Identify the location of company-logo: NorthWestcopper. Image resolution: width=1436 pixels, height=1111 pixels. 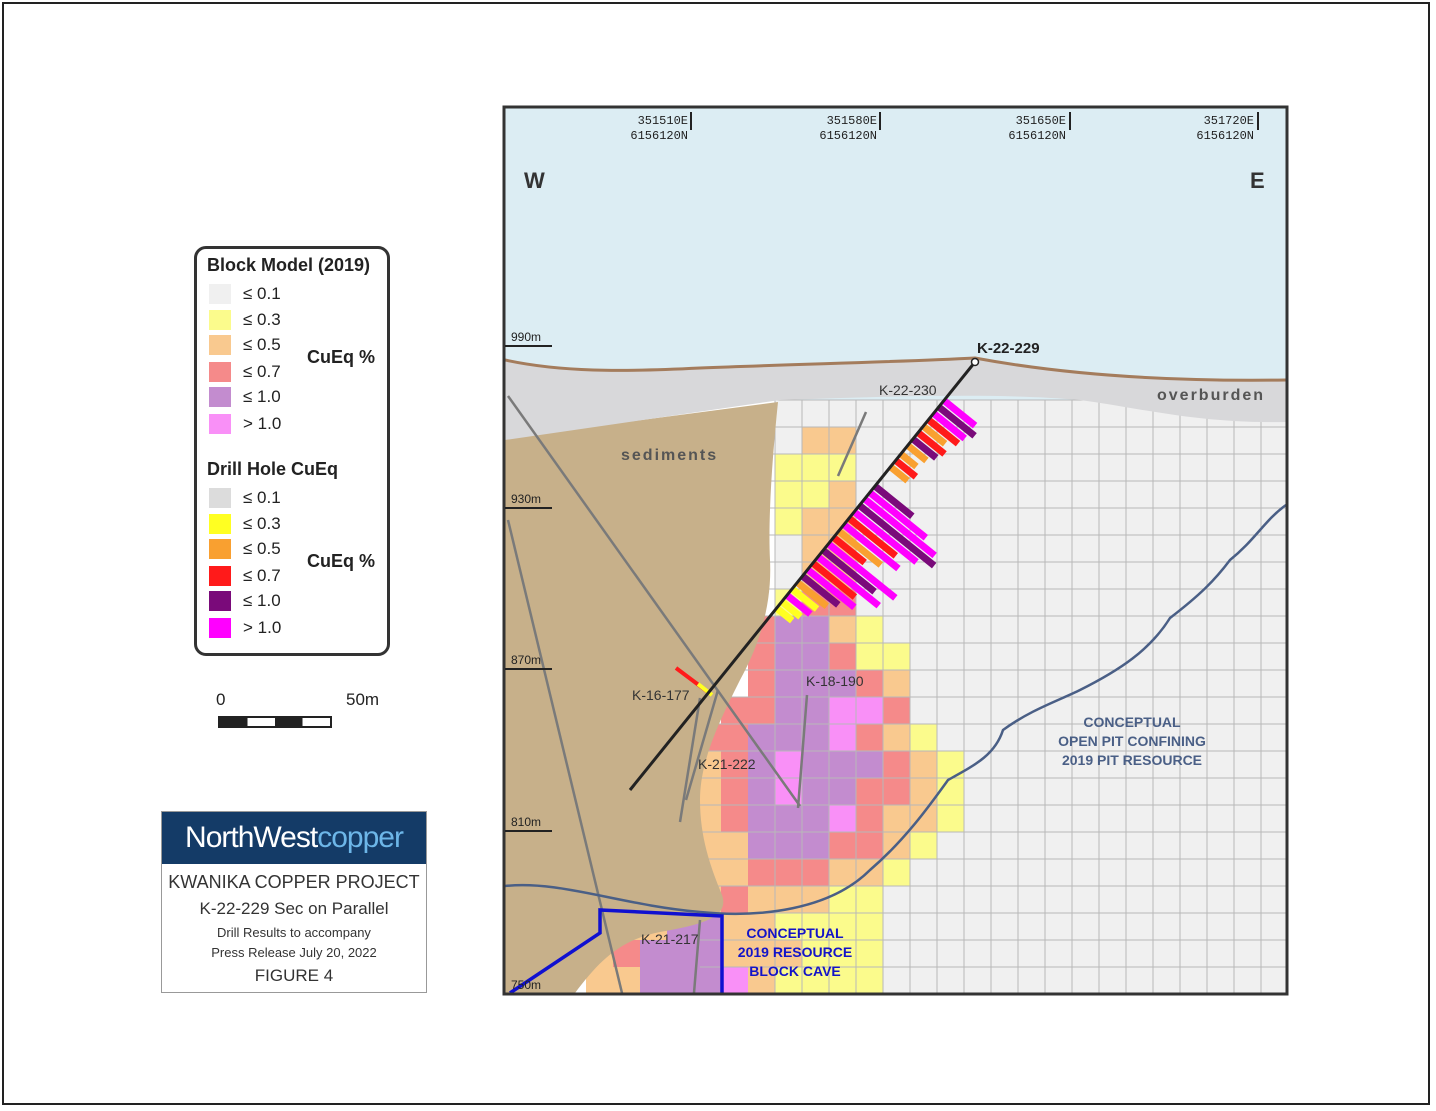
(294, 838).